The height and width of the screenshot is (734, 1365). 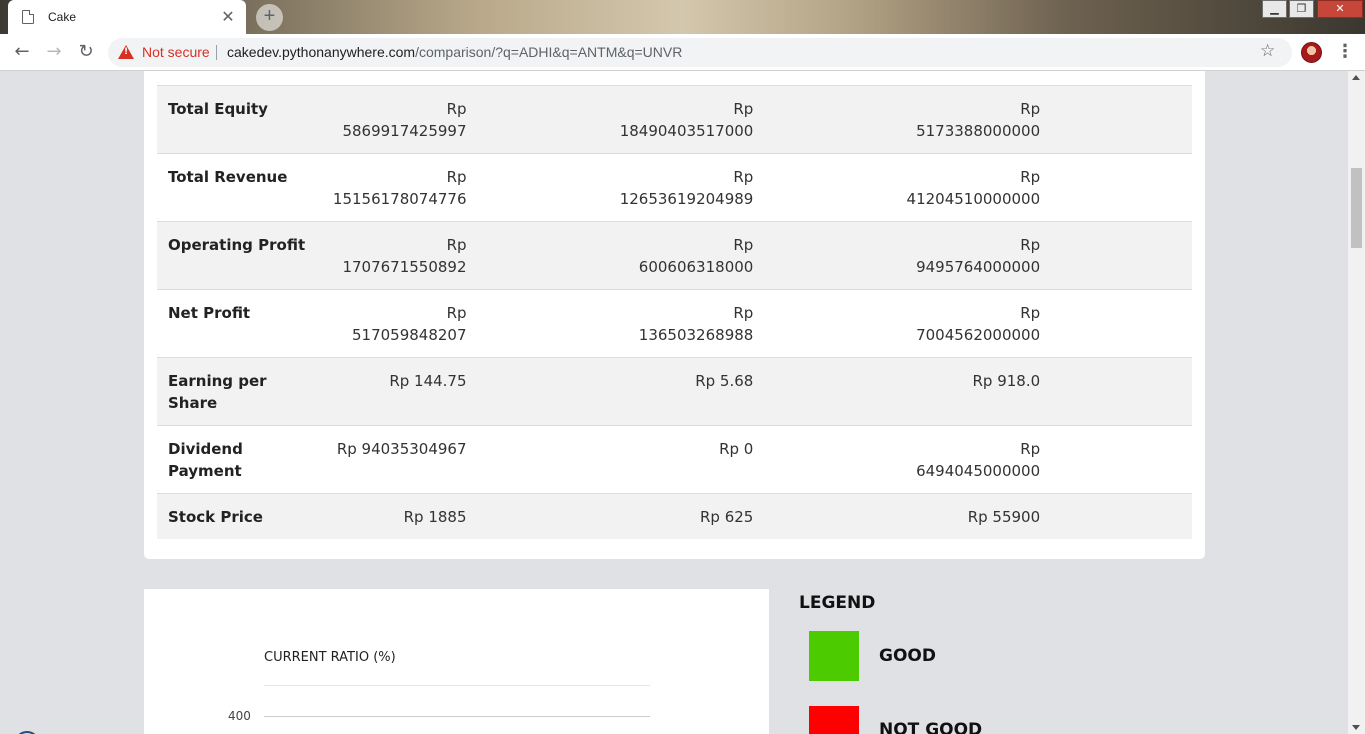 I want to click on star-icon: ☆, so click(x=1267, y=51).